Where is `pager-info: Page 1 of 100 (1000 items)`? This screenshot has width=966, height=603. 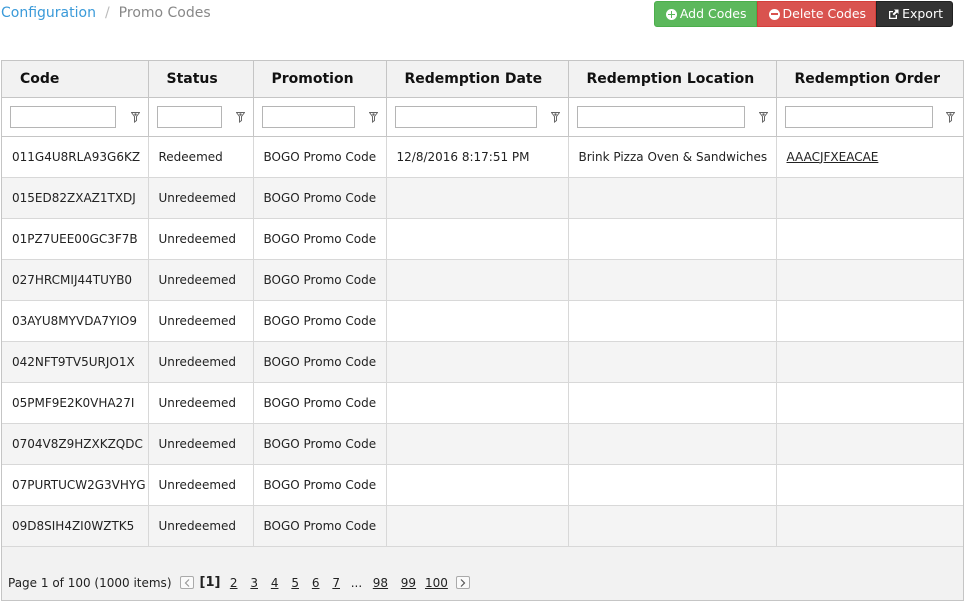
pager-info: Page 1 of 100 (1000 items) is located at coordinates (90, 582).